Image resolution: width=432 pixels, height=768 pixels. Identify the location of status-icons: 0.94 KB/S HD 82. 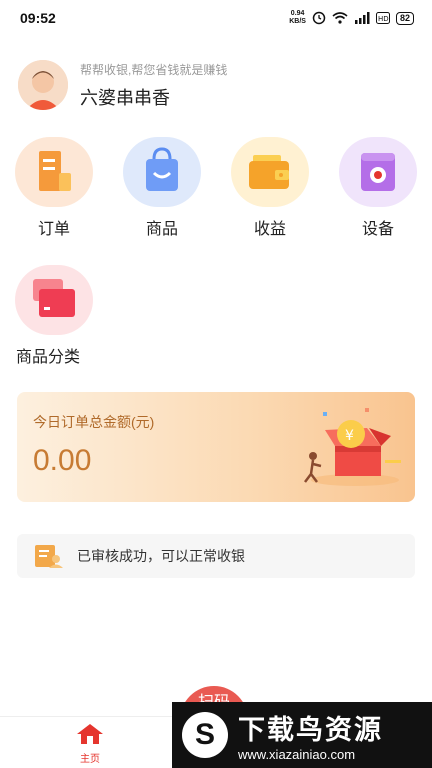
(351, 18).